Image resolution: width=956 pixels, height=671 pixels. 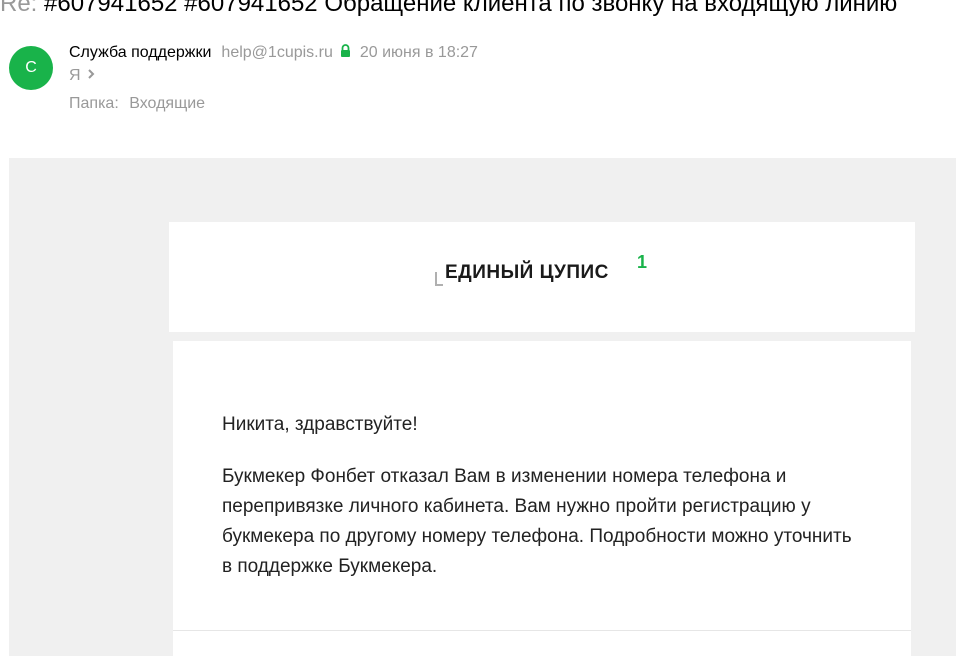 I want to click on sender-name: Служба поддержки, so click(x=140, y=53).